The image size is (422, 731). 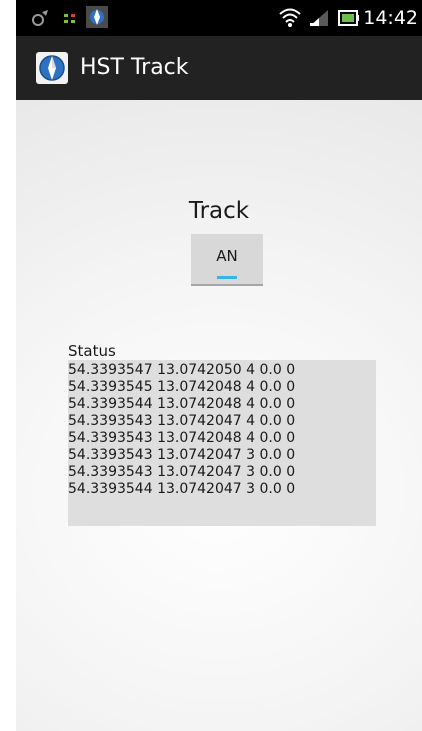 What do you see at coordinates (52, 68) in the screenshot?
I see `compass-icon` at bounding box center [52, 68].